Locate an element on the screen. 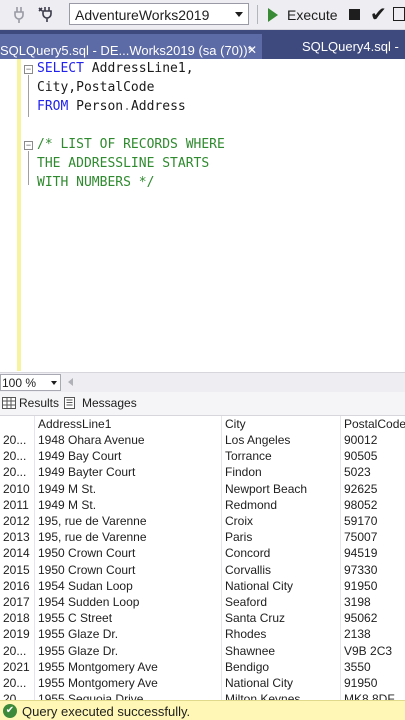 The image size is (405, 720). city-cell: Corvallis is located at coordinates (281, 570).